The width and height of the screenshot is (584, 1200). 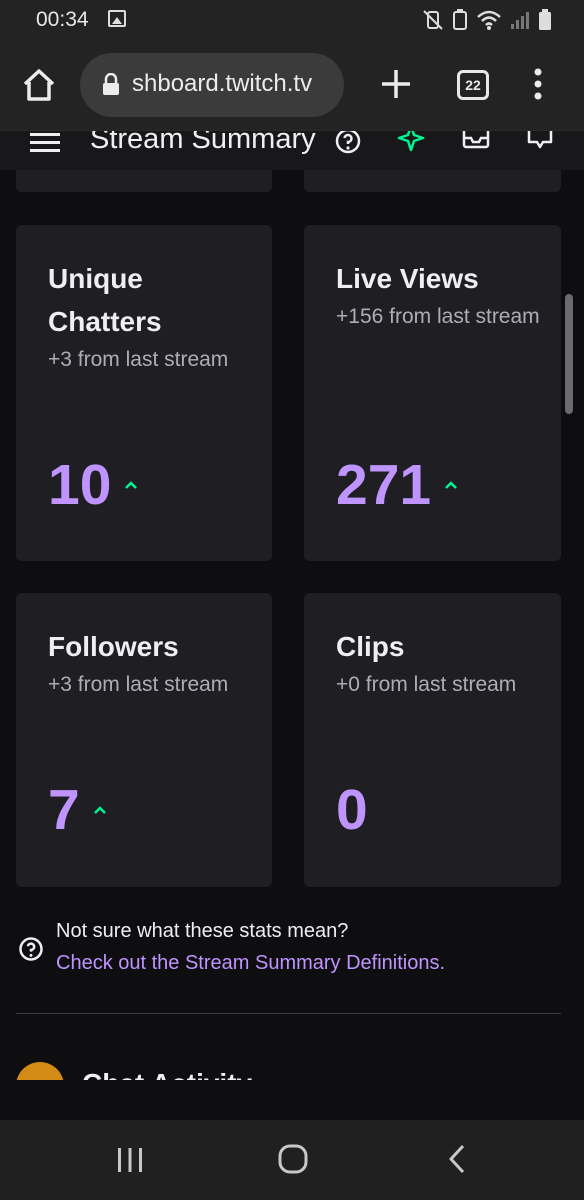 I want to click on vibrate-mute-icon, so click(x=433, y=20).